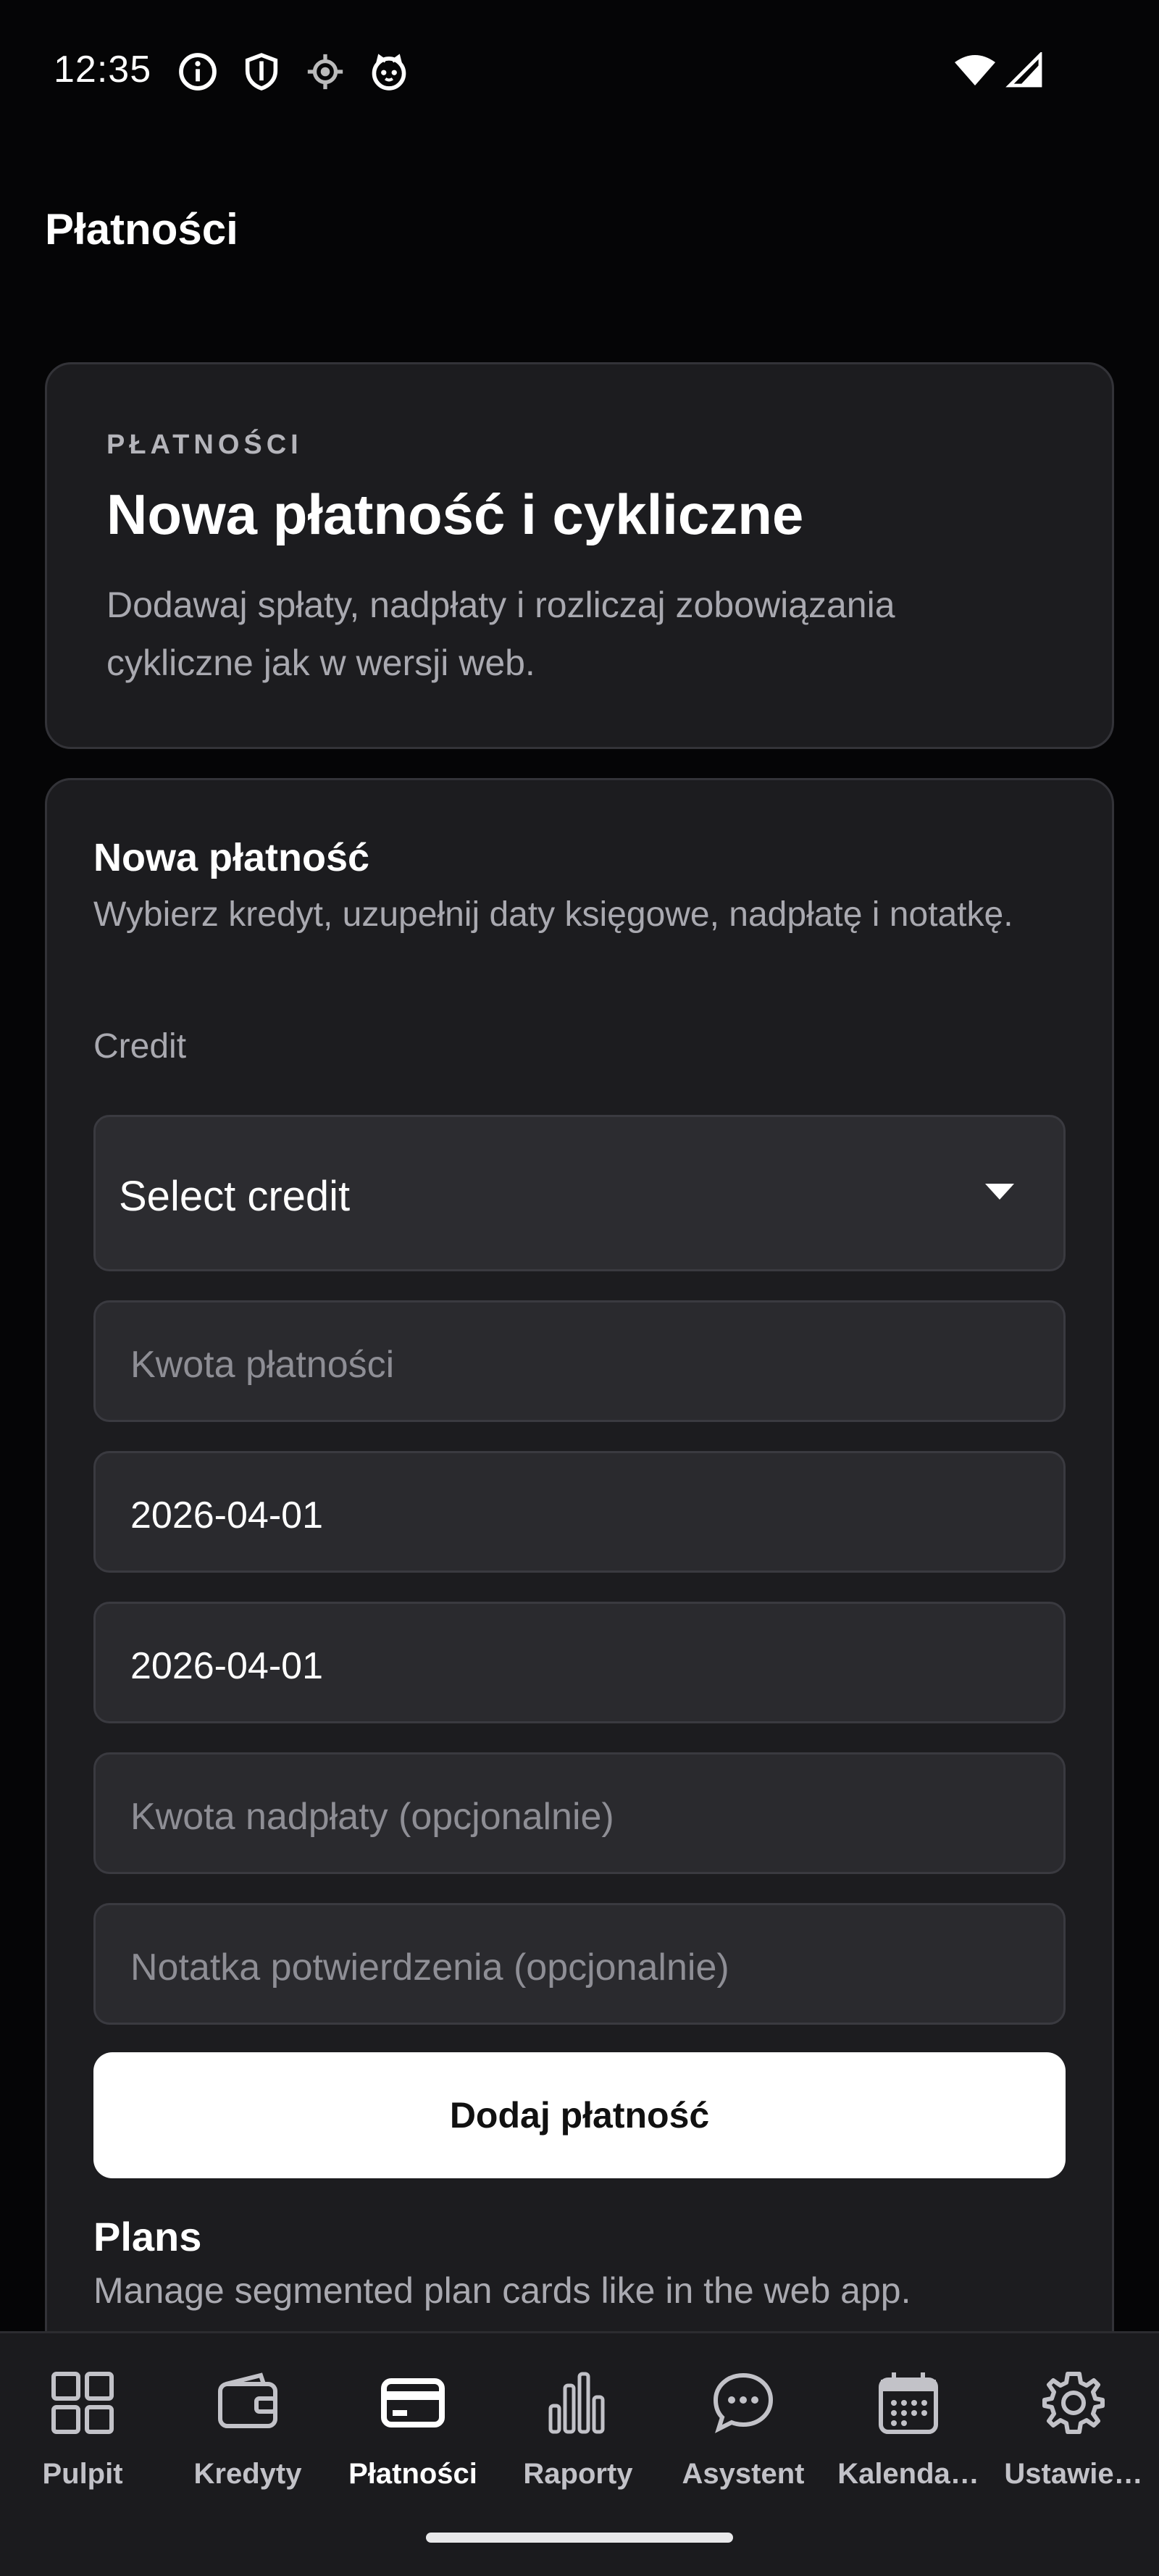  I want to click on booking-date-value: 2026-04-01, so click(227, 1515).